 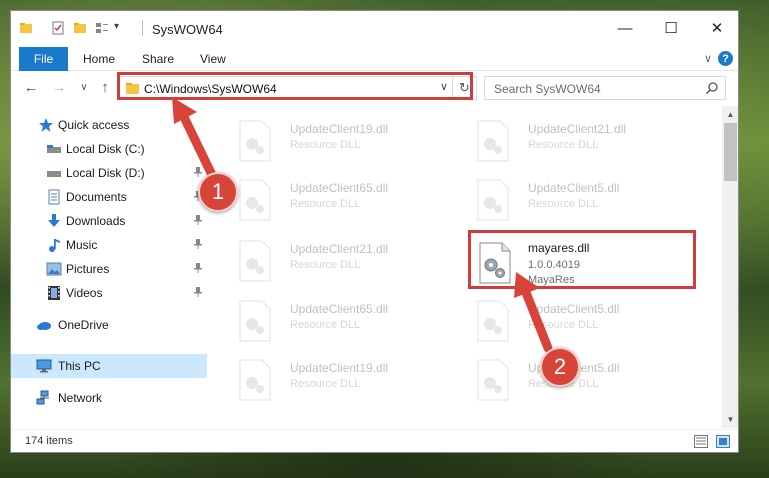 I want to click on step-1-badge: 1, so click(x=218, y=192).